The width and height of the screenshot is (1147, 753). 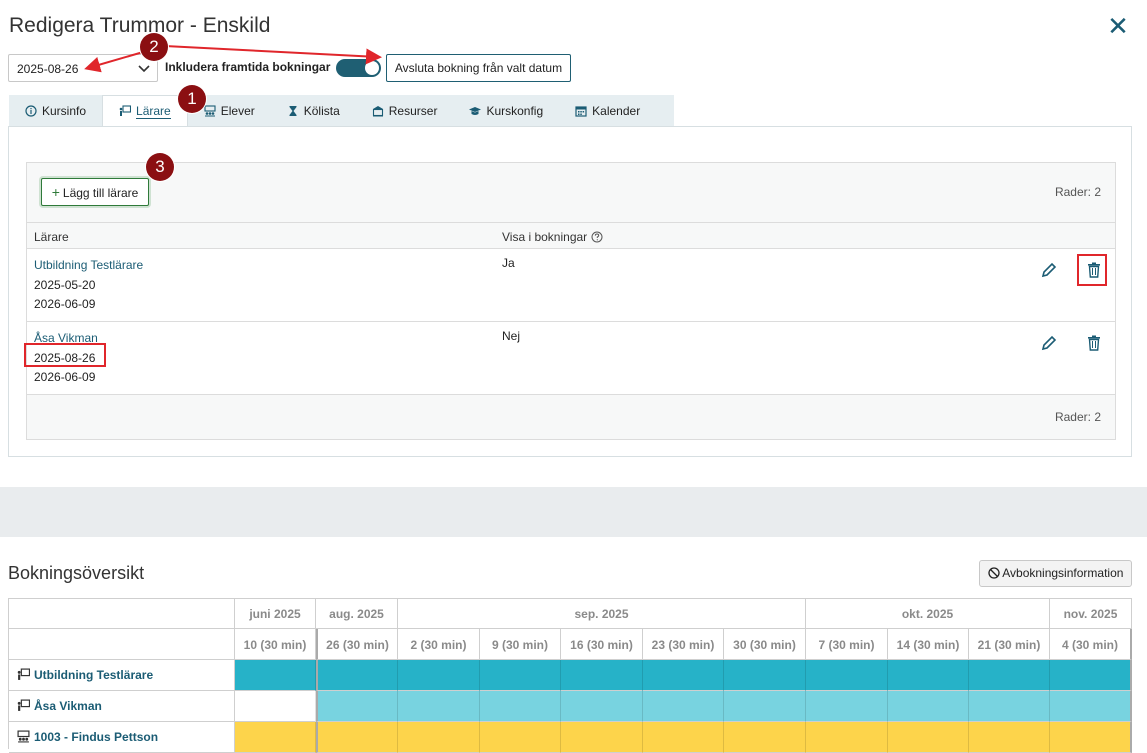 What do you see at coordinates (520, 644) in the screenshot?
I see `date-header: 9 (30 min)` at bounding box center [520, 644].